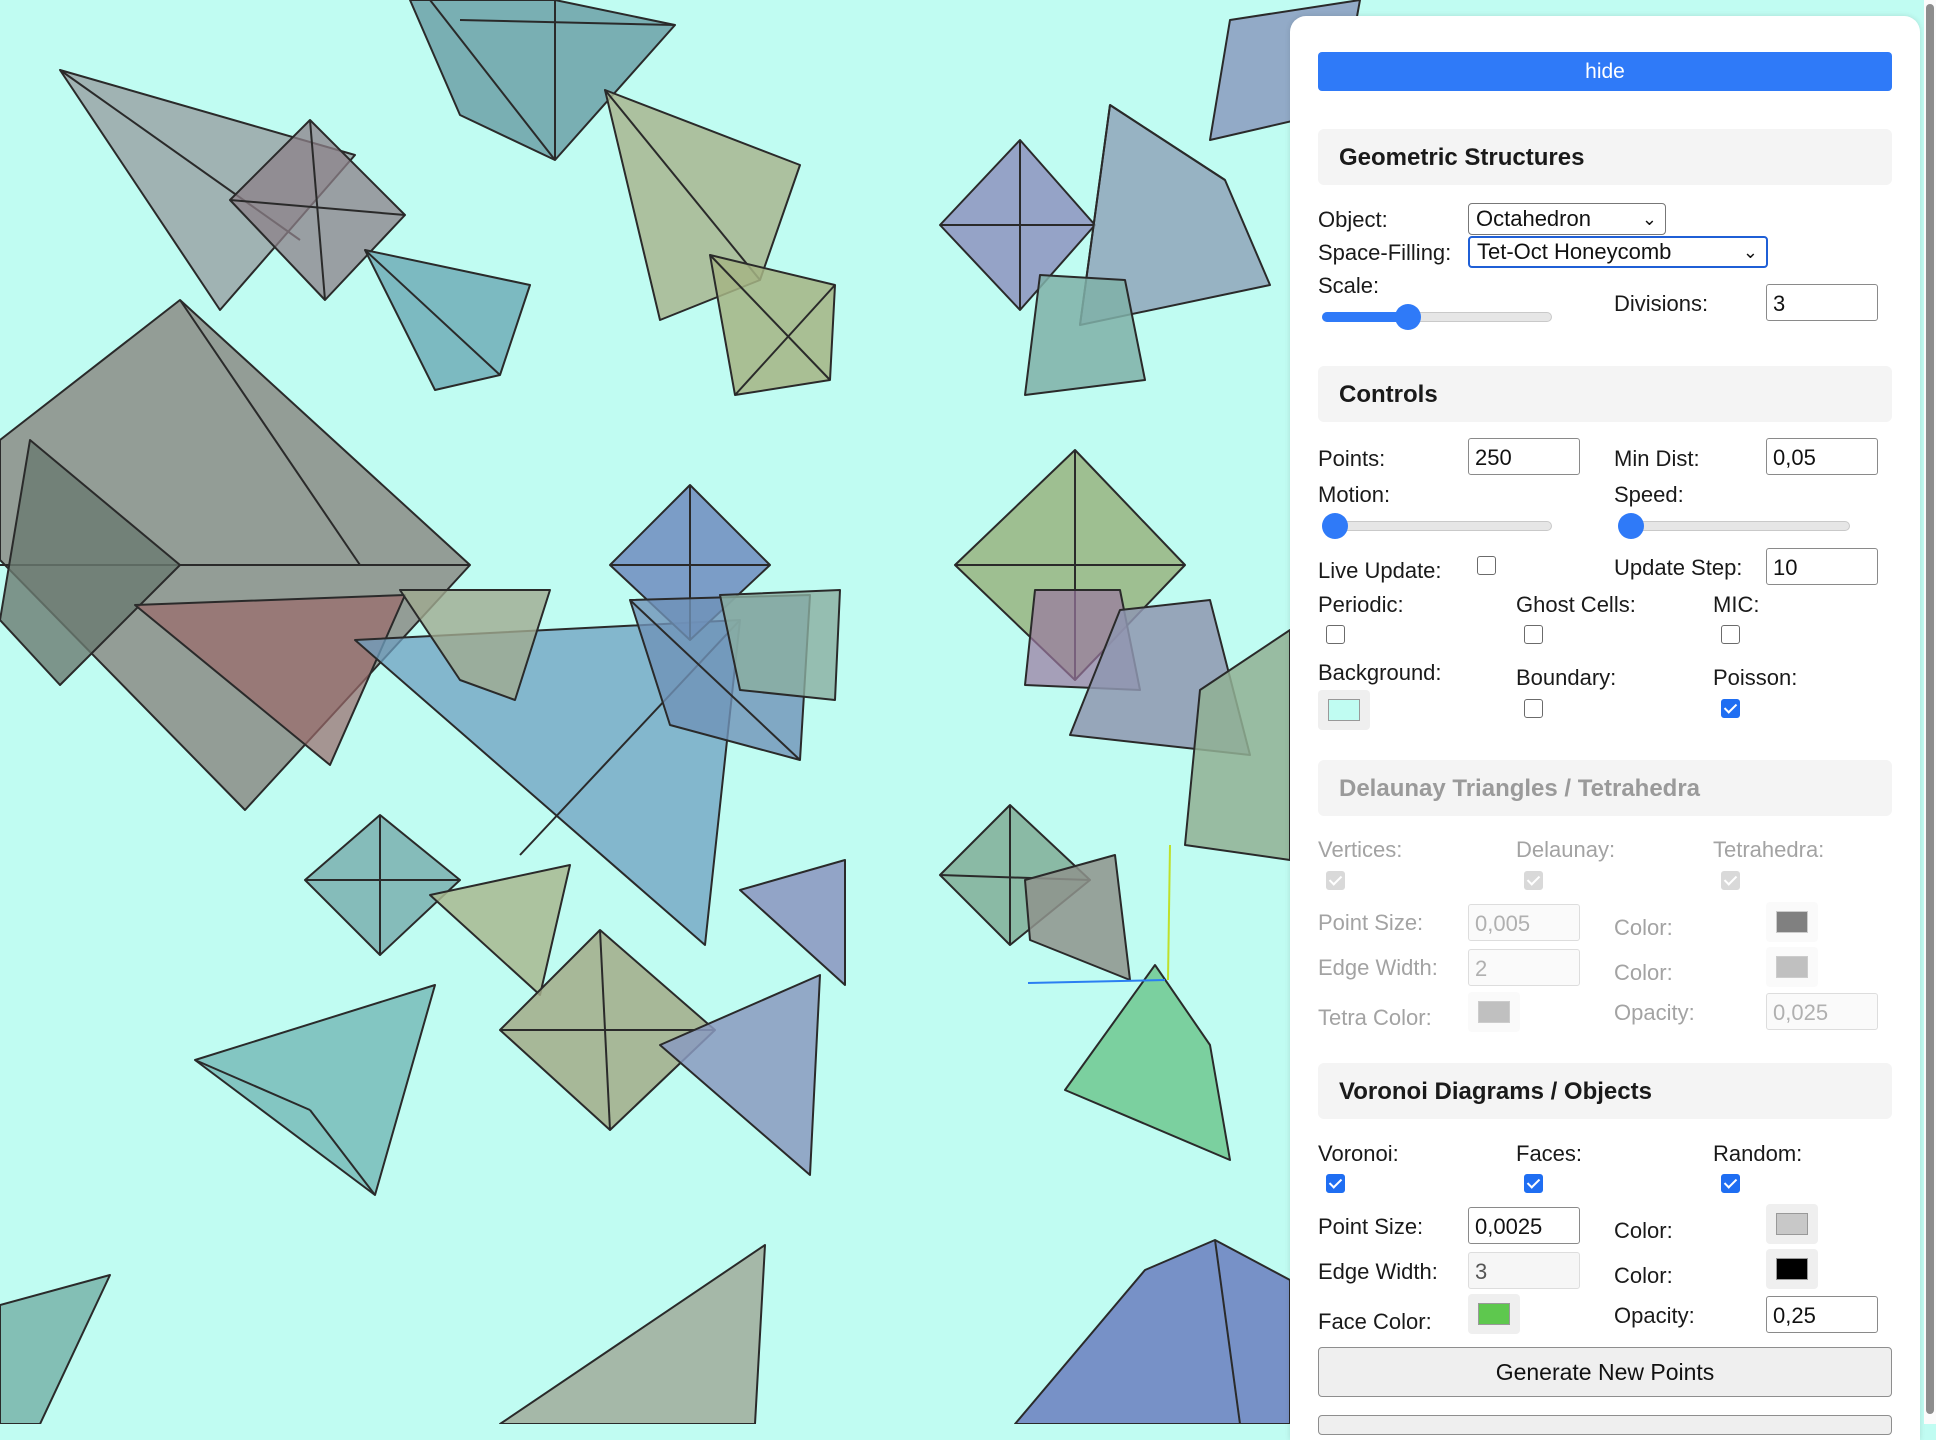 Image resolution: width=1936 pixels, height=1440 pixels. What do you see at coordinates (1605, 157) in the screenshot?
I see `section-geometric-structures: Geometric Structures` at bounding box center [1605, 157].